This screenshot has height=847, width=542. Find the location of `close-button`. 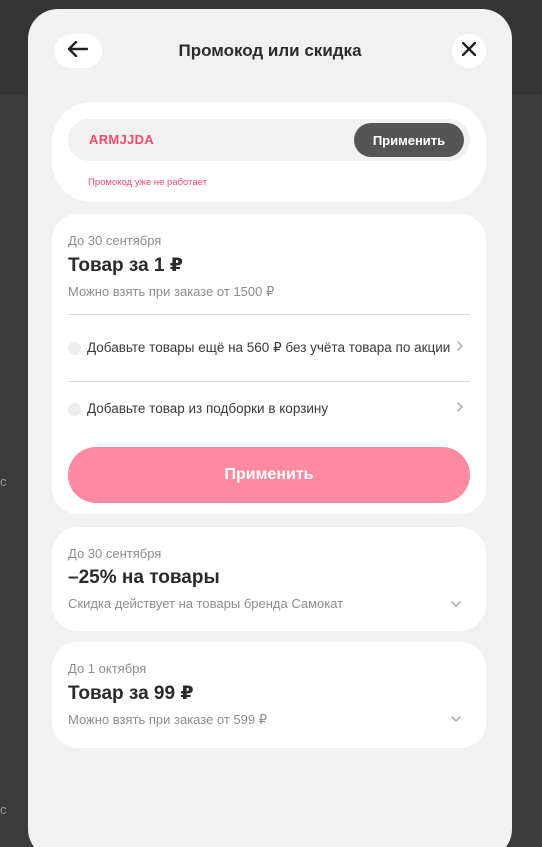

close-button is located at coordinates (469, 51).